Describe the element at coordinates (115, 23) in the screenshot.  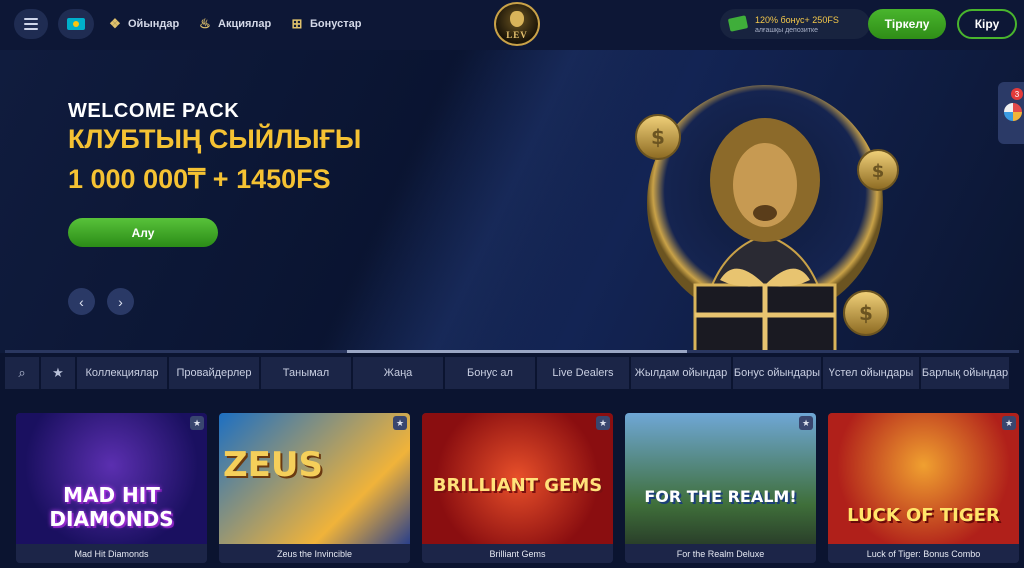
I see `dice-icon: ❖` at that location.